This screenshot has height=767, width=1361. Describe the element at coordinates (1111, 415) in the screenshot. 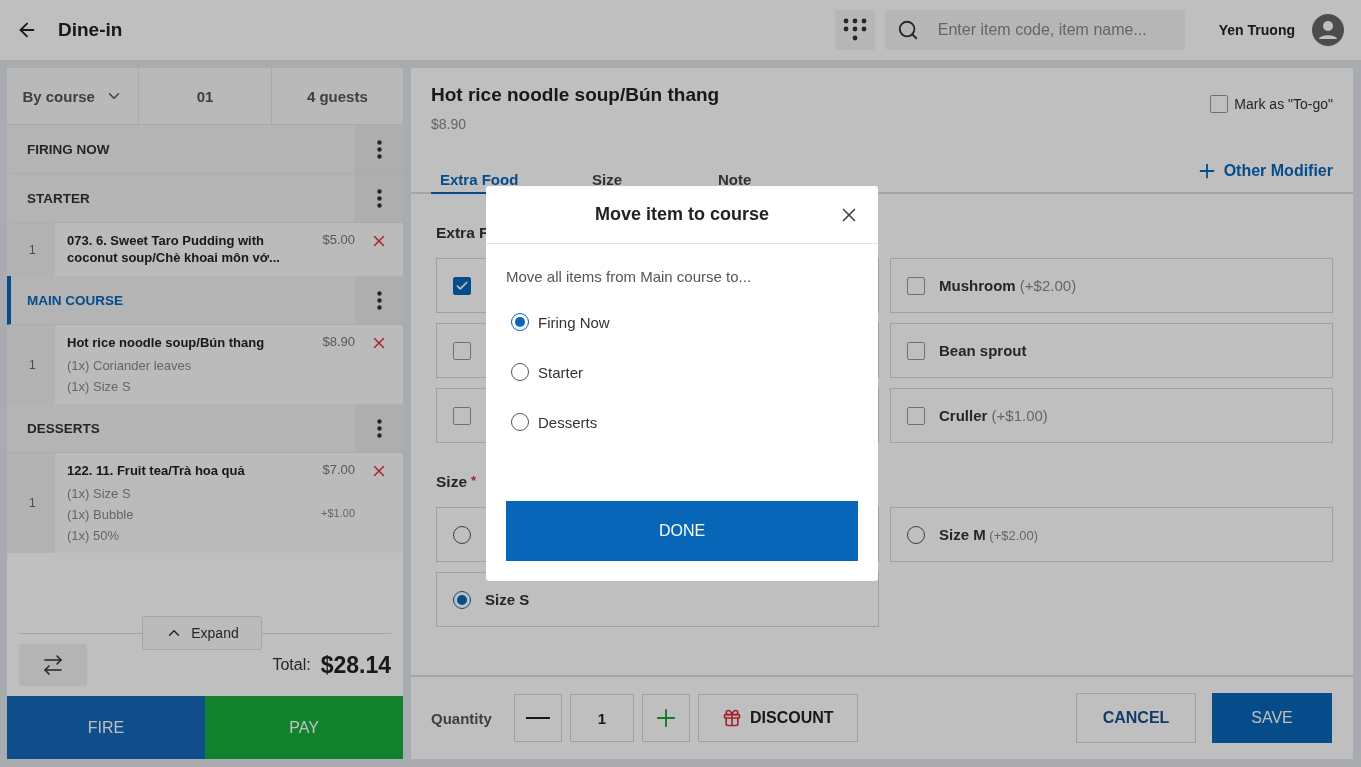

I see `extra-option: Cruller (+$1.00)` at that location.